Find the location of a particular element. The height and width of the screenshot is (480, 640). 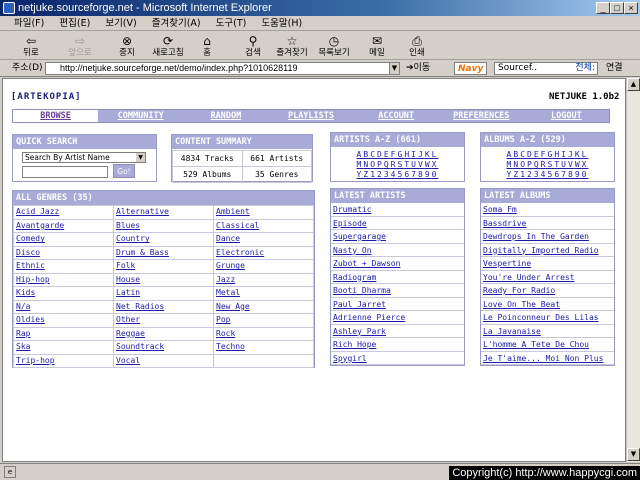

latest-album-link: Je T'aime... Moi Non Plus is located at coordinates (543, 358).